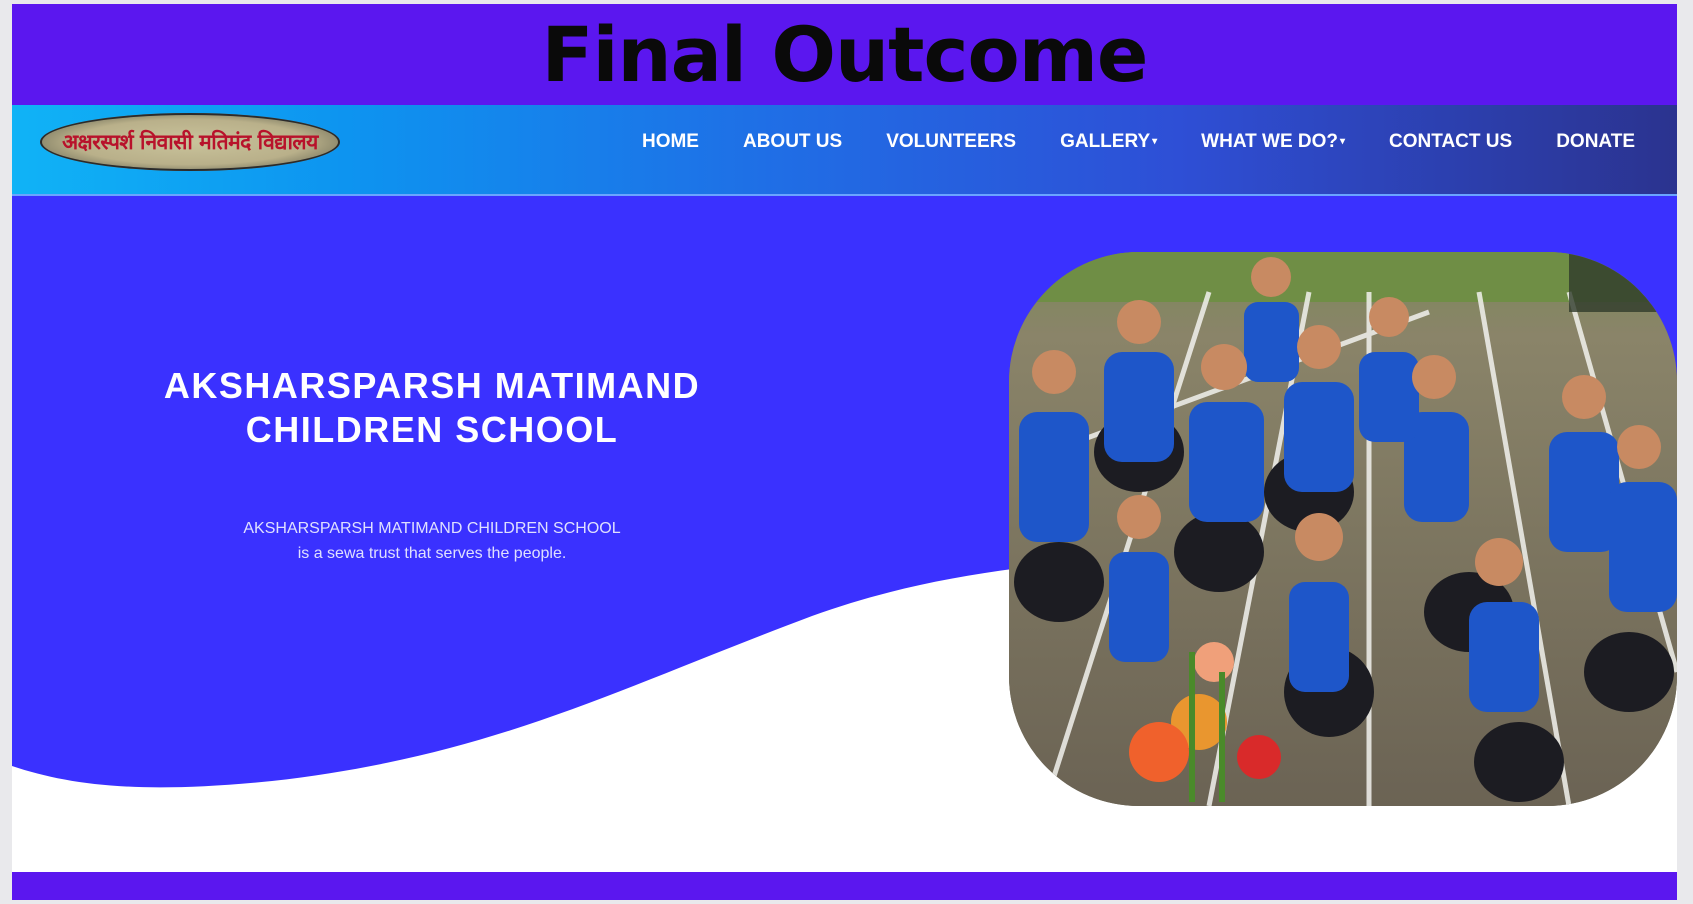  I want to click on hero-title: AKSHARSPARSH MATIMAND CHILDREN SCHOOL, so click(432, 408).